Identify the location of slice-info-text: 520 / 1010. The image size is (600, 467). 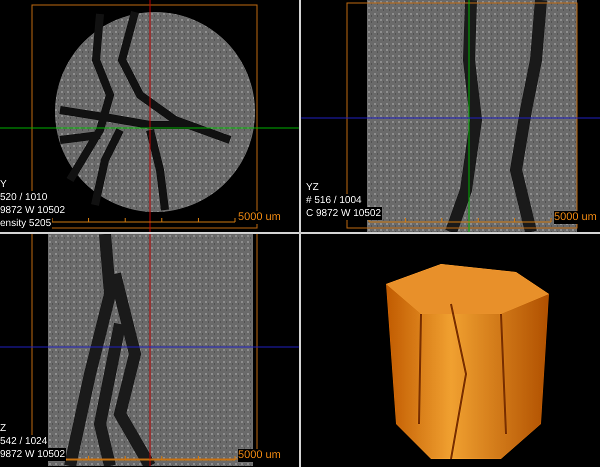
(24, 197).